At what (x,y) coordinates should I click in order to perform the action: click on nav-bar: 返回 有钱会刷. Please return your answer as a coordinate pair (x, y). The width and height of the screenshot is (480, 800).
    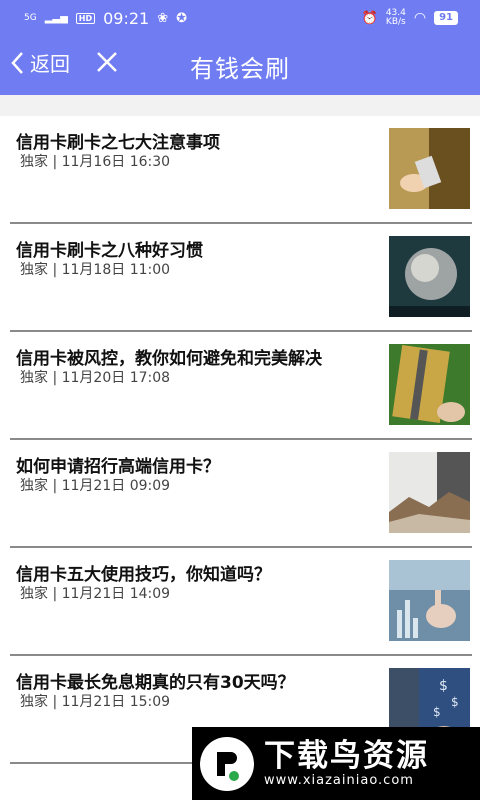
    Looking at the image, I should click on (240, 65).